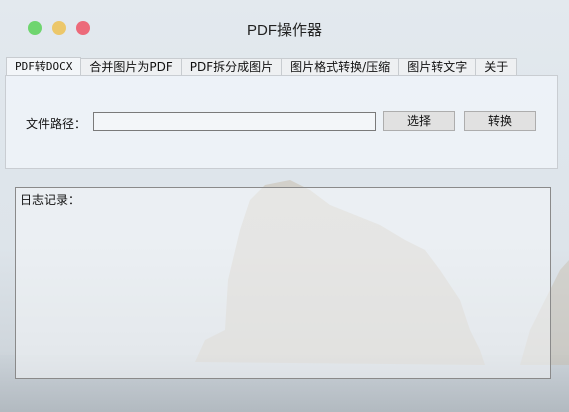 The height and width of the screenshot is (412, 569). What do you see at coordinates (419, 121) in the screenshot?
I see `select-file-button: 选择` at bounding box center [419, 121].